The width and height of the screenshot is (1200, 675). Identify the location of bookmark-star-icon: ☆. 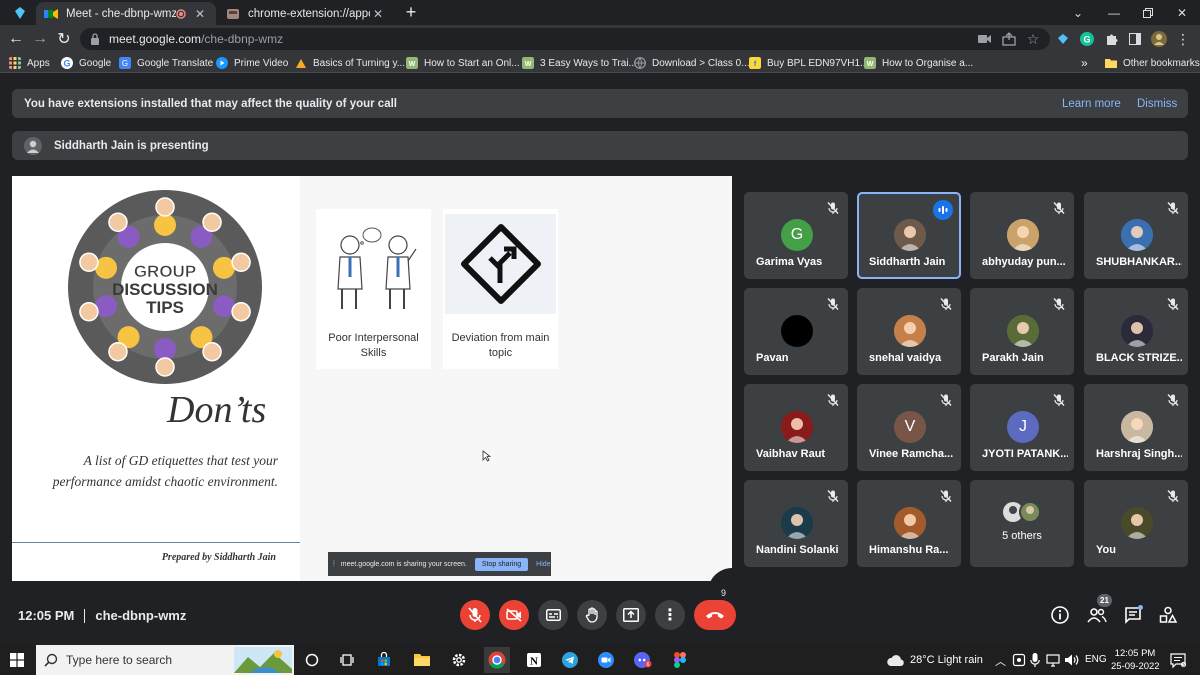
(1033, 39).